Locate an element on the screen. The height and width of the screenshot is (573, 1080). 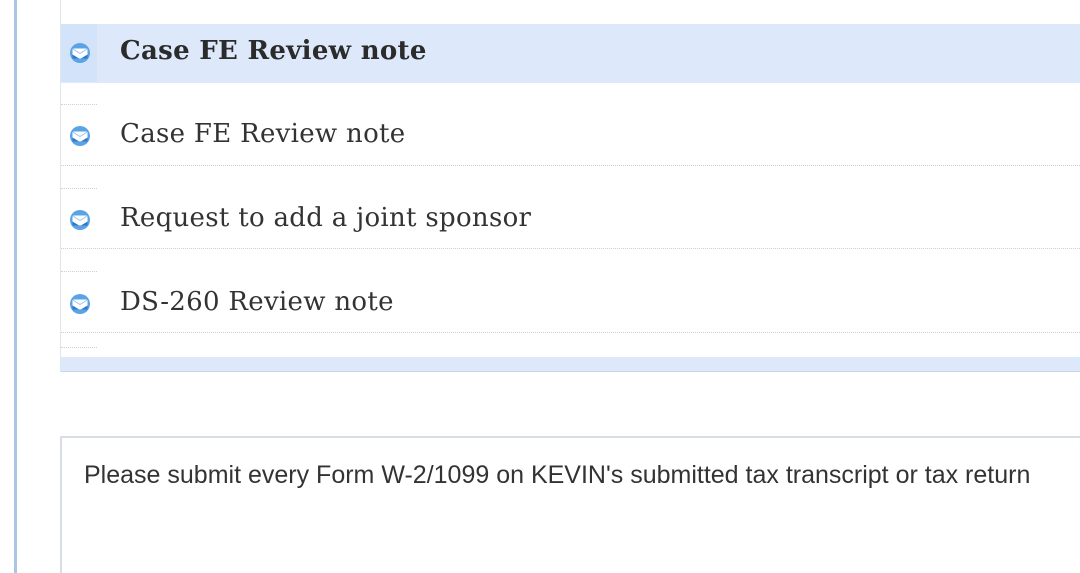
page-left-border is located at coordinates (15, 286).